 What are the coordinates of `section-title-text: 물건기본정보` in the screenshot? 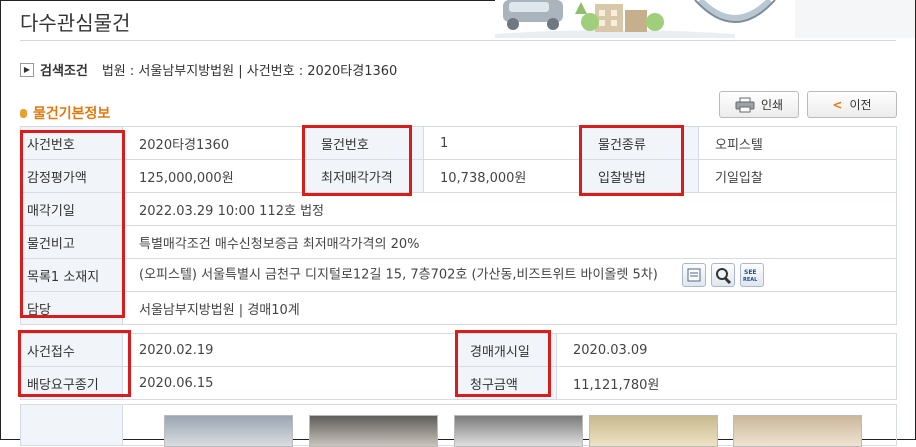 It's located at (72, 114).